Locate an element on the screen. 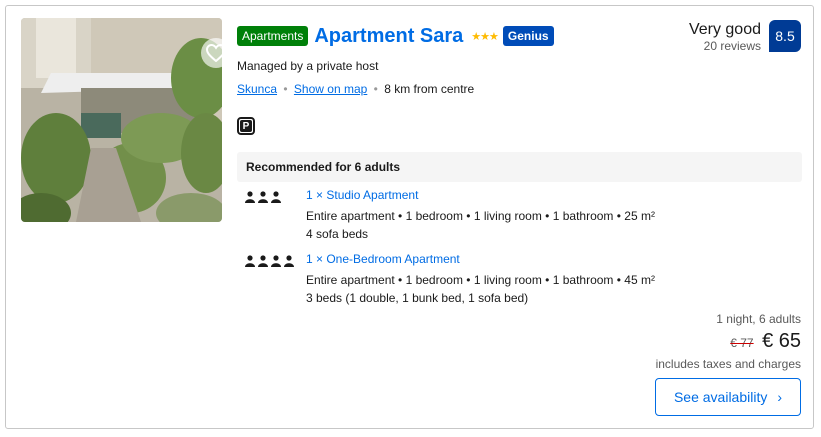  original-price: € 77 is located at coordinates (741, 343).